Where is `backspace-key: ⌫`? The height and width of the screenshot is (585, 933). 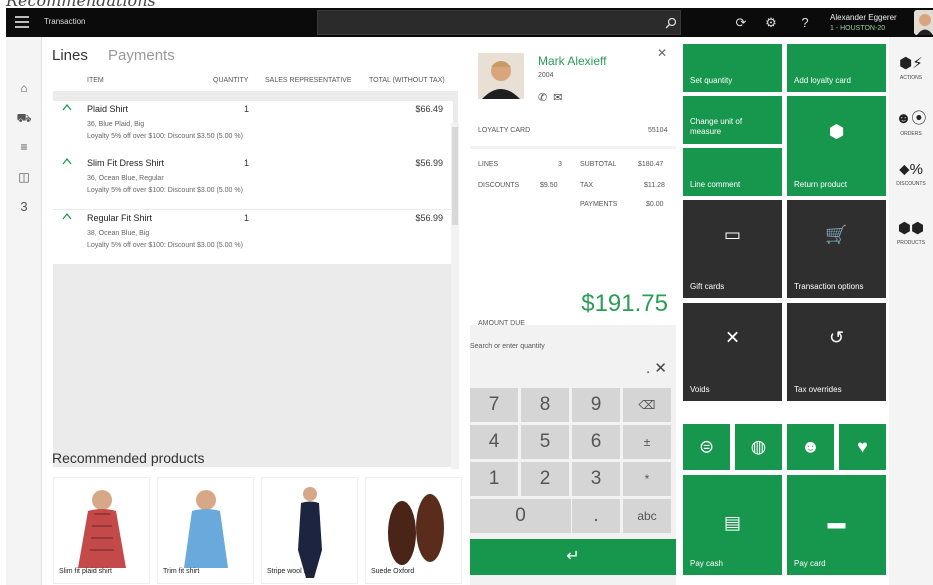
backspace-key: ⌫ is located at coordinates (647, 405).